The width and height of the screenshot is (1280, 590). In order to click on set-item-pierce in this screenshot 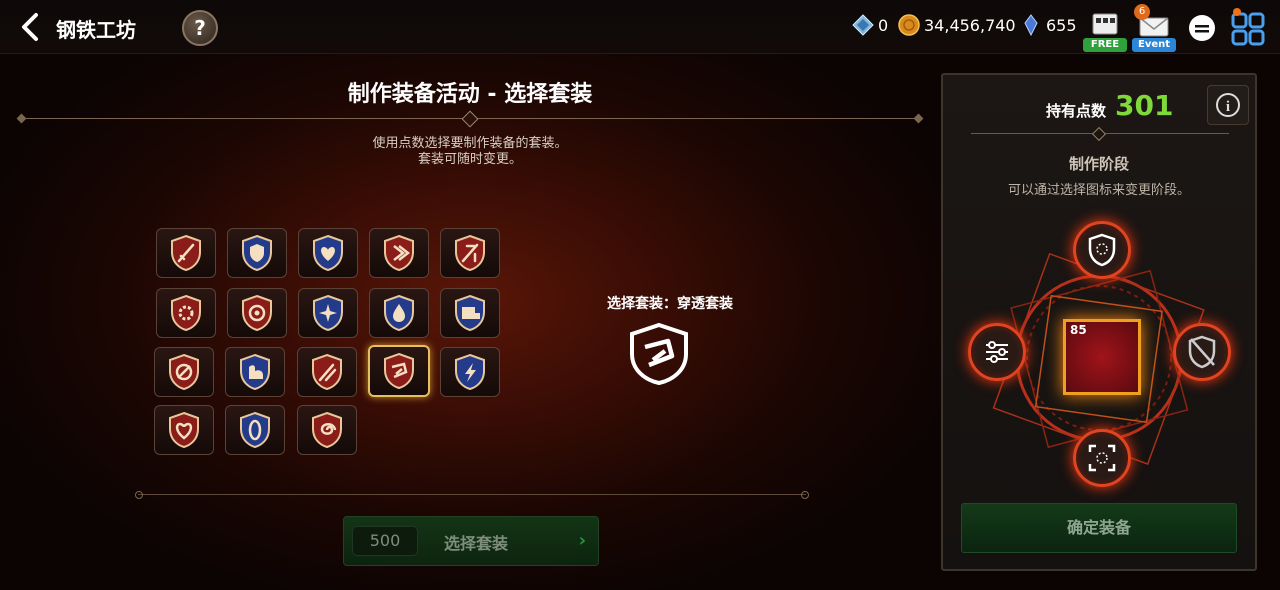, I will do `click(399, 371)`.